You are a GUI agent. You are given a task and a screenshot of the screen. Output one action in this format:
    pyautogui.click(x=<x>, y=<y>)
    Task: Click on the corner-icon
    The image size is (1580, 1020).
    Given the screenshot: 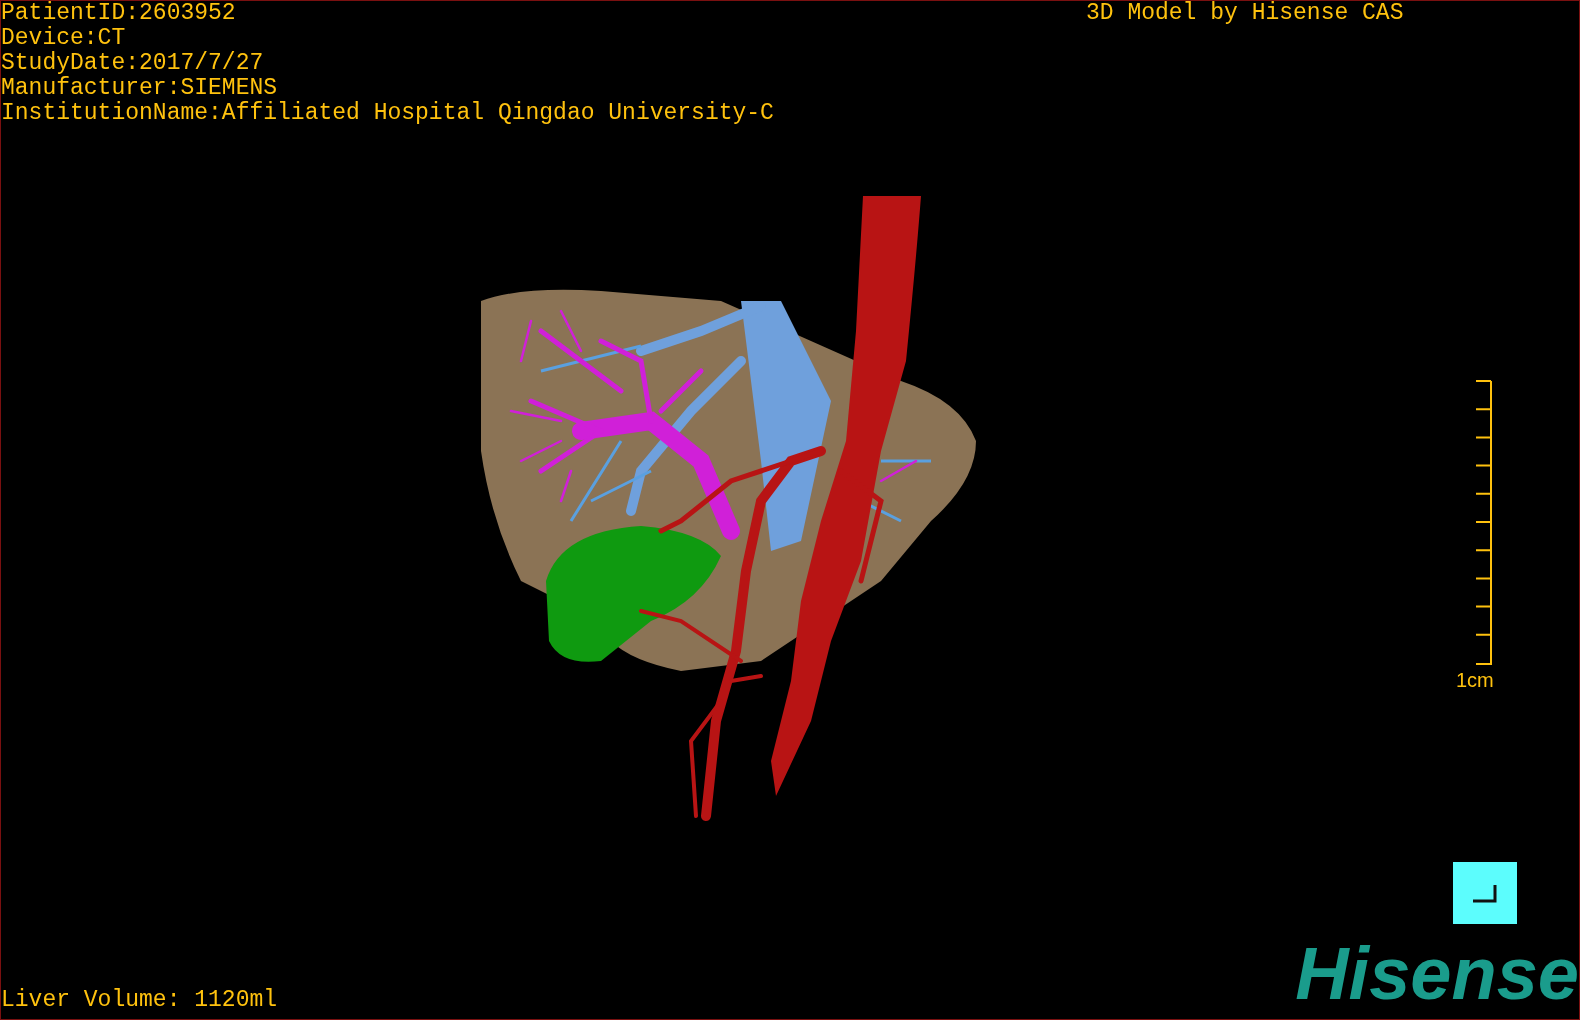 What is the action you would take?
    pyautogui.click(x=1485, y=893)
    